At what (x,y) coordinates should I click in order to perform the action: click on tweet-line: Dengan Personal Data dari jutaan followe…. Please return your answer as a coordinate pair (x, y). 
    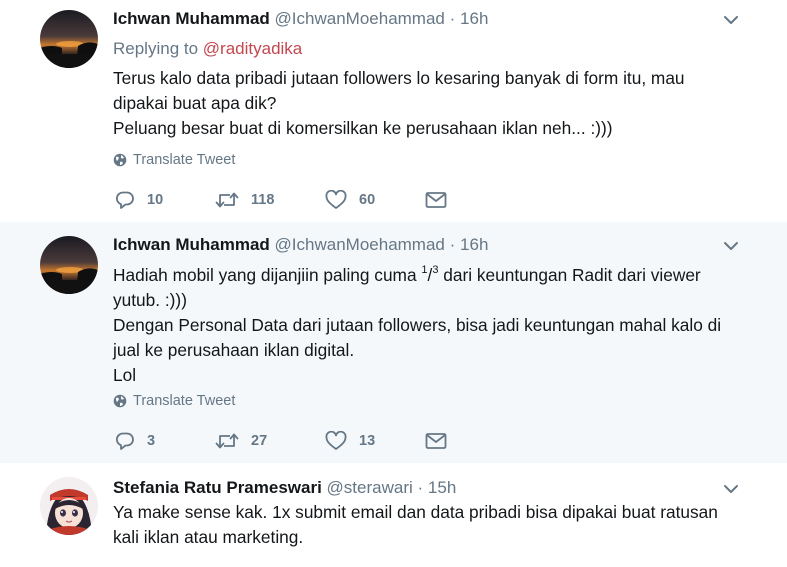
    Looking at the image, I should click on (417, 325).